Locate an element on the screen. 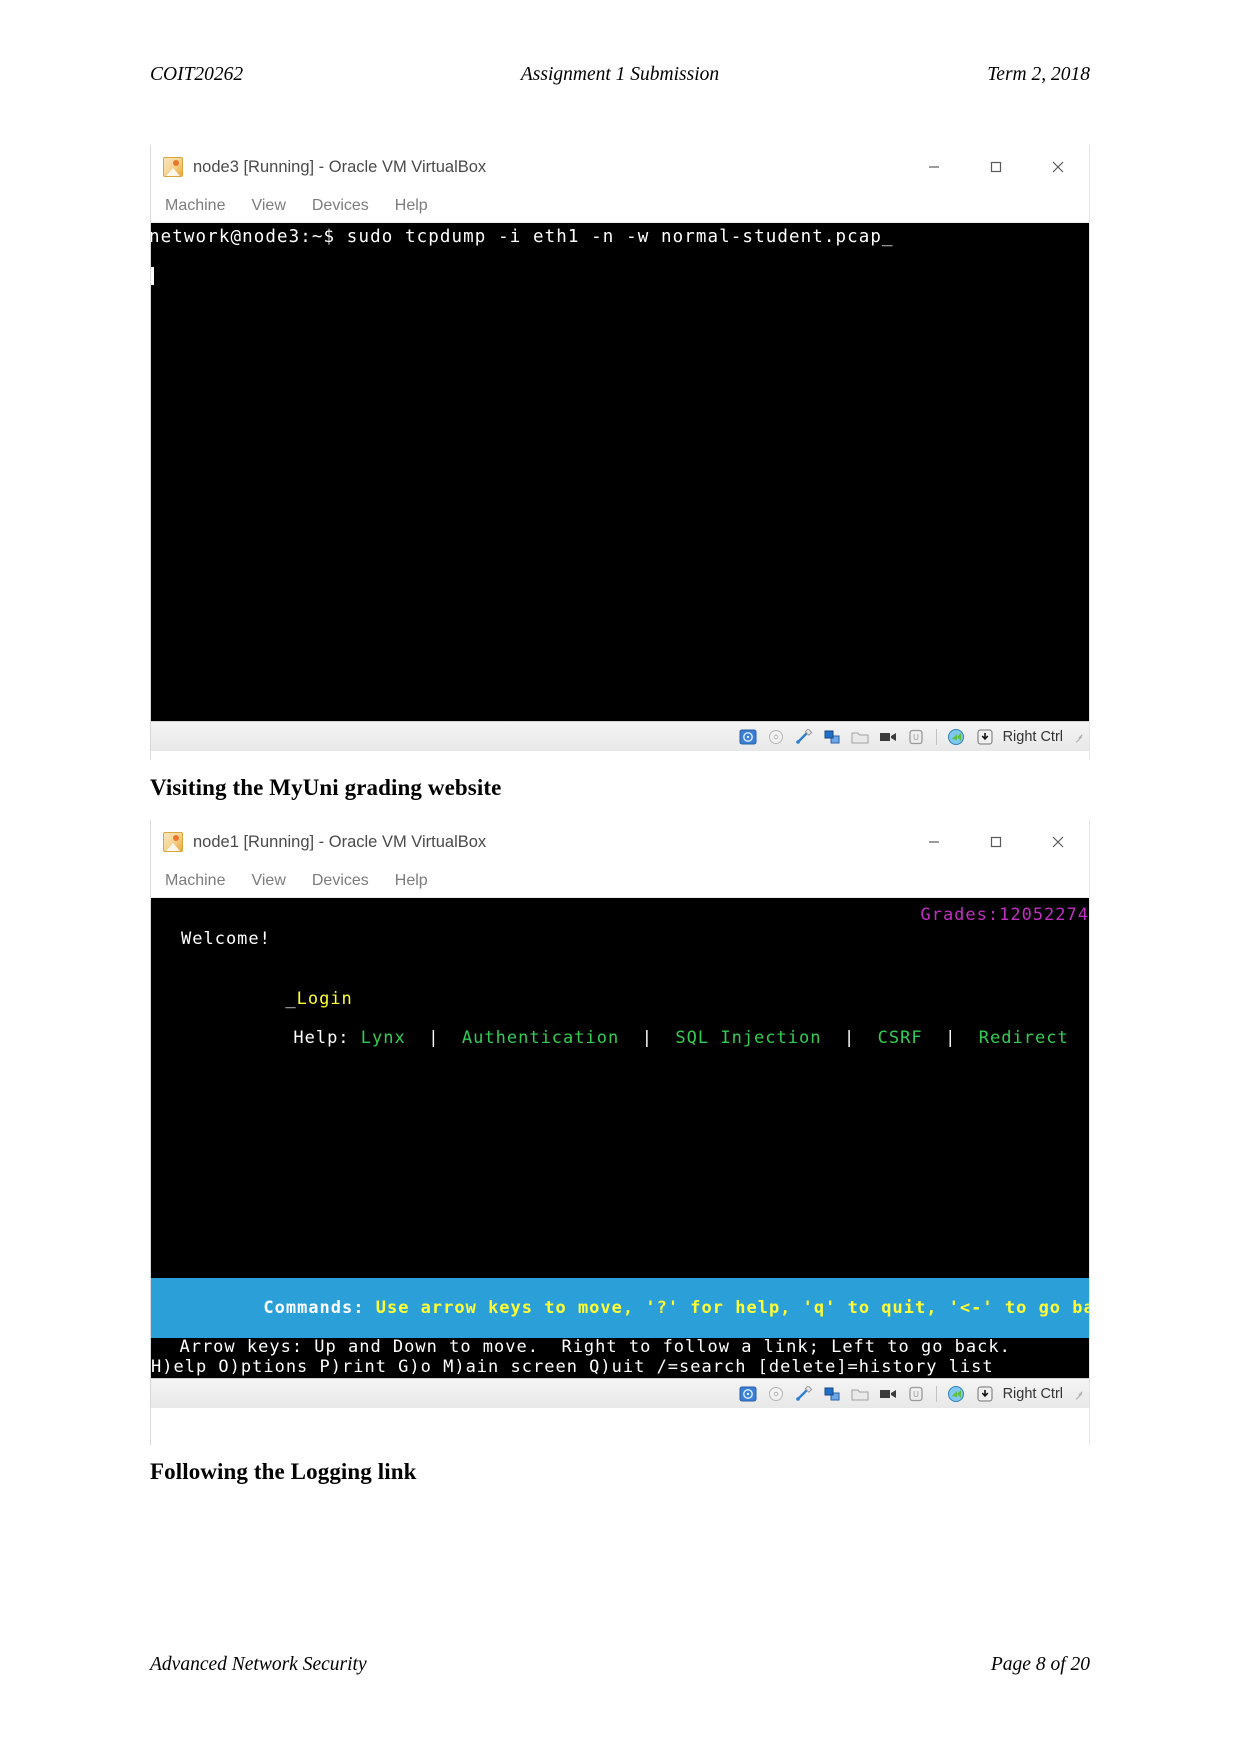 This screenshot has height=1754, width=1241. footer-unit-name: Advanced Network Security is located at coordinates (258, 1664).